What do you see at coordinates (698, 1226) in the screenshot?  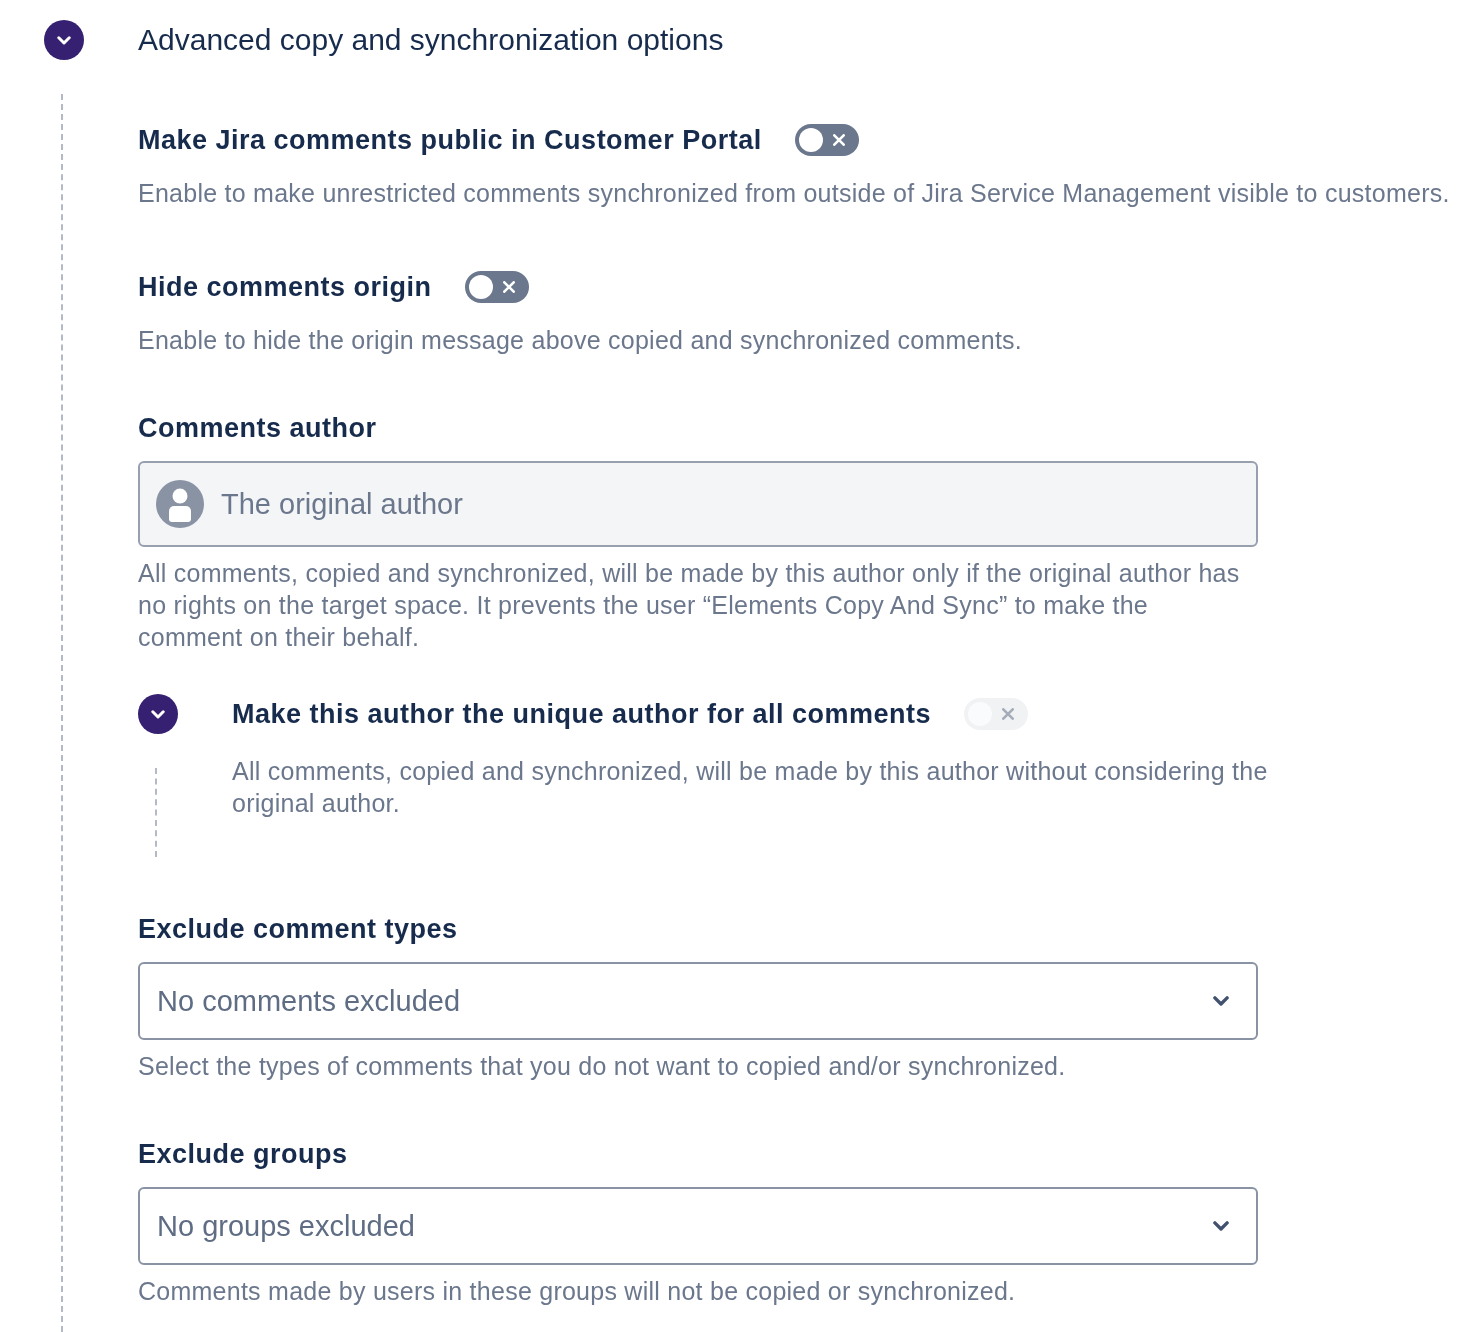 I see `select-field: No groups excluded` at bounding box center [698, 1226].